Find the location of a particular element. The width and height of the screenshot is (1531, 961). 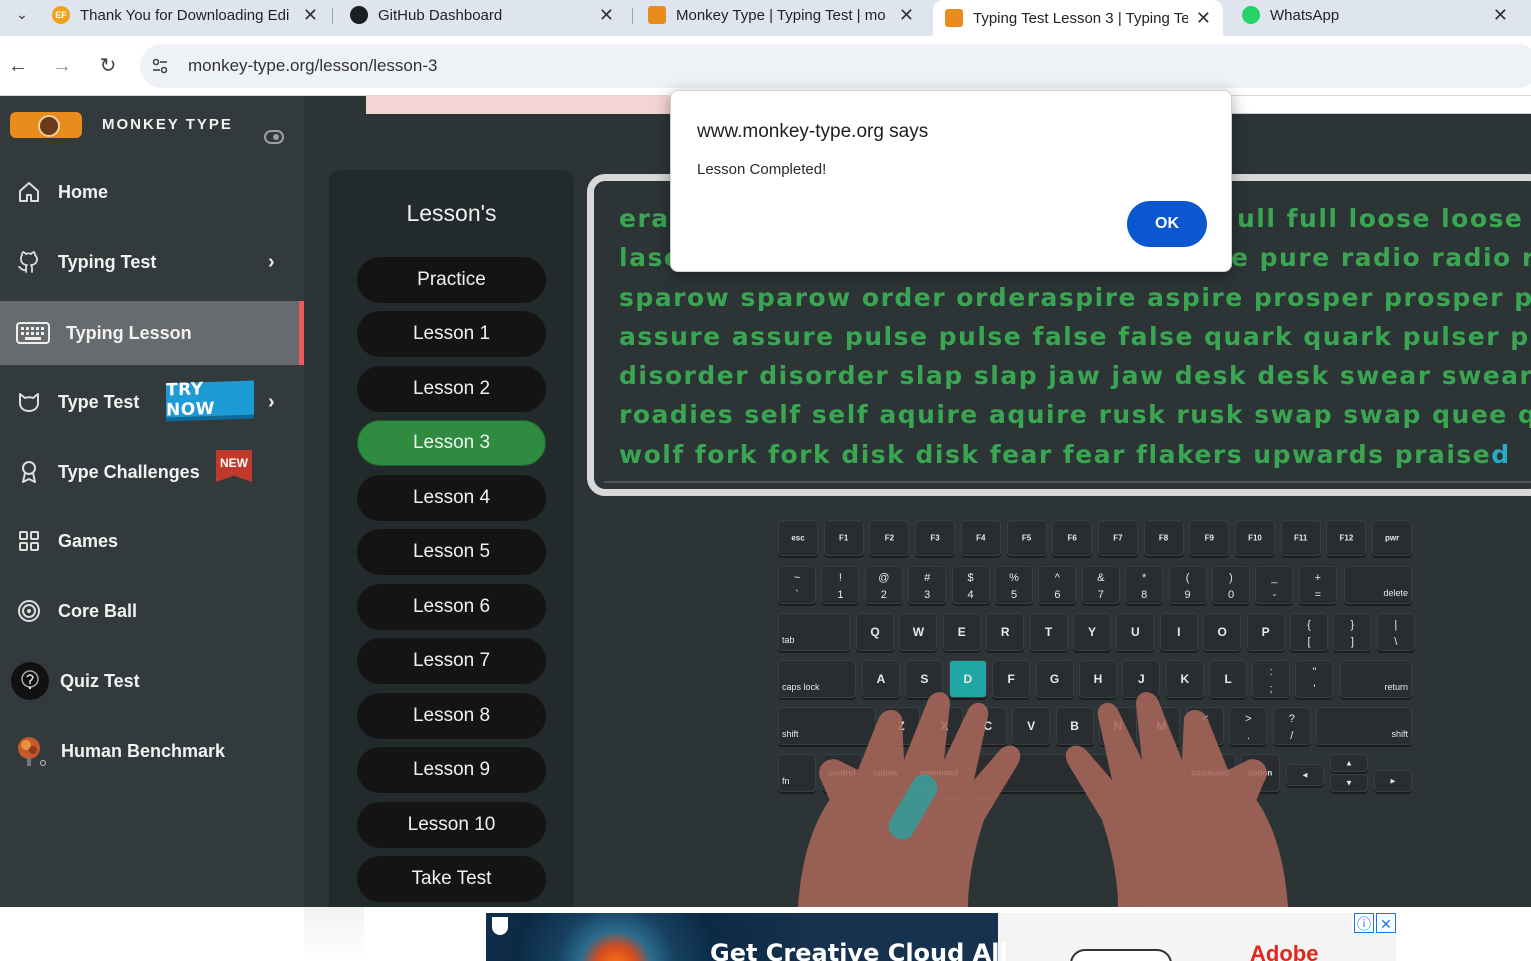

key-label: & is located at coordinates (1101, 578).